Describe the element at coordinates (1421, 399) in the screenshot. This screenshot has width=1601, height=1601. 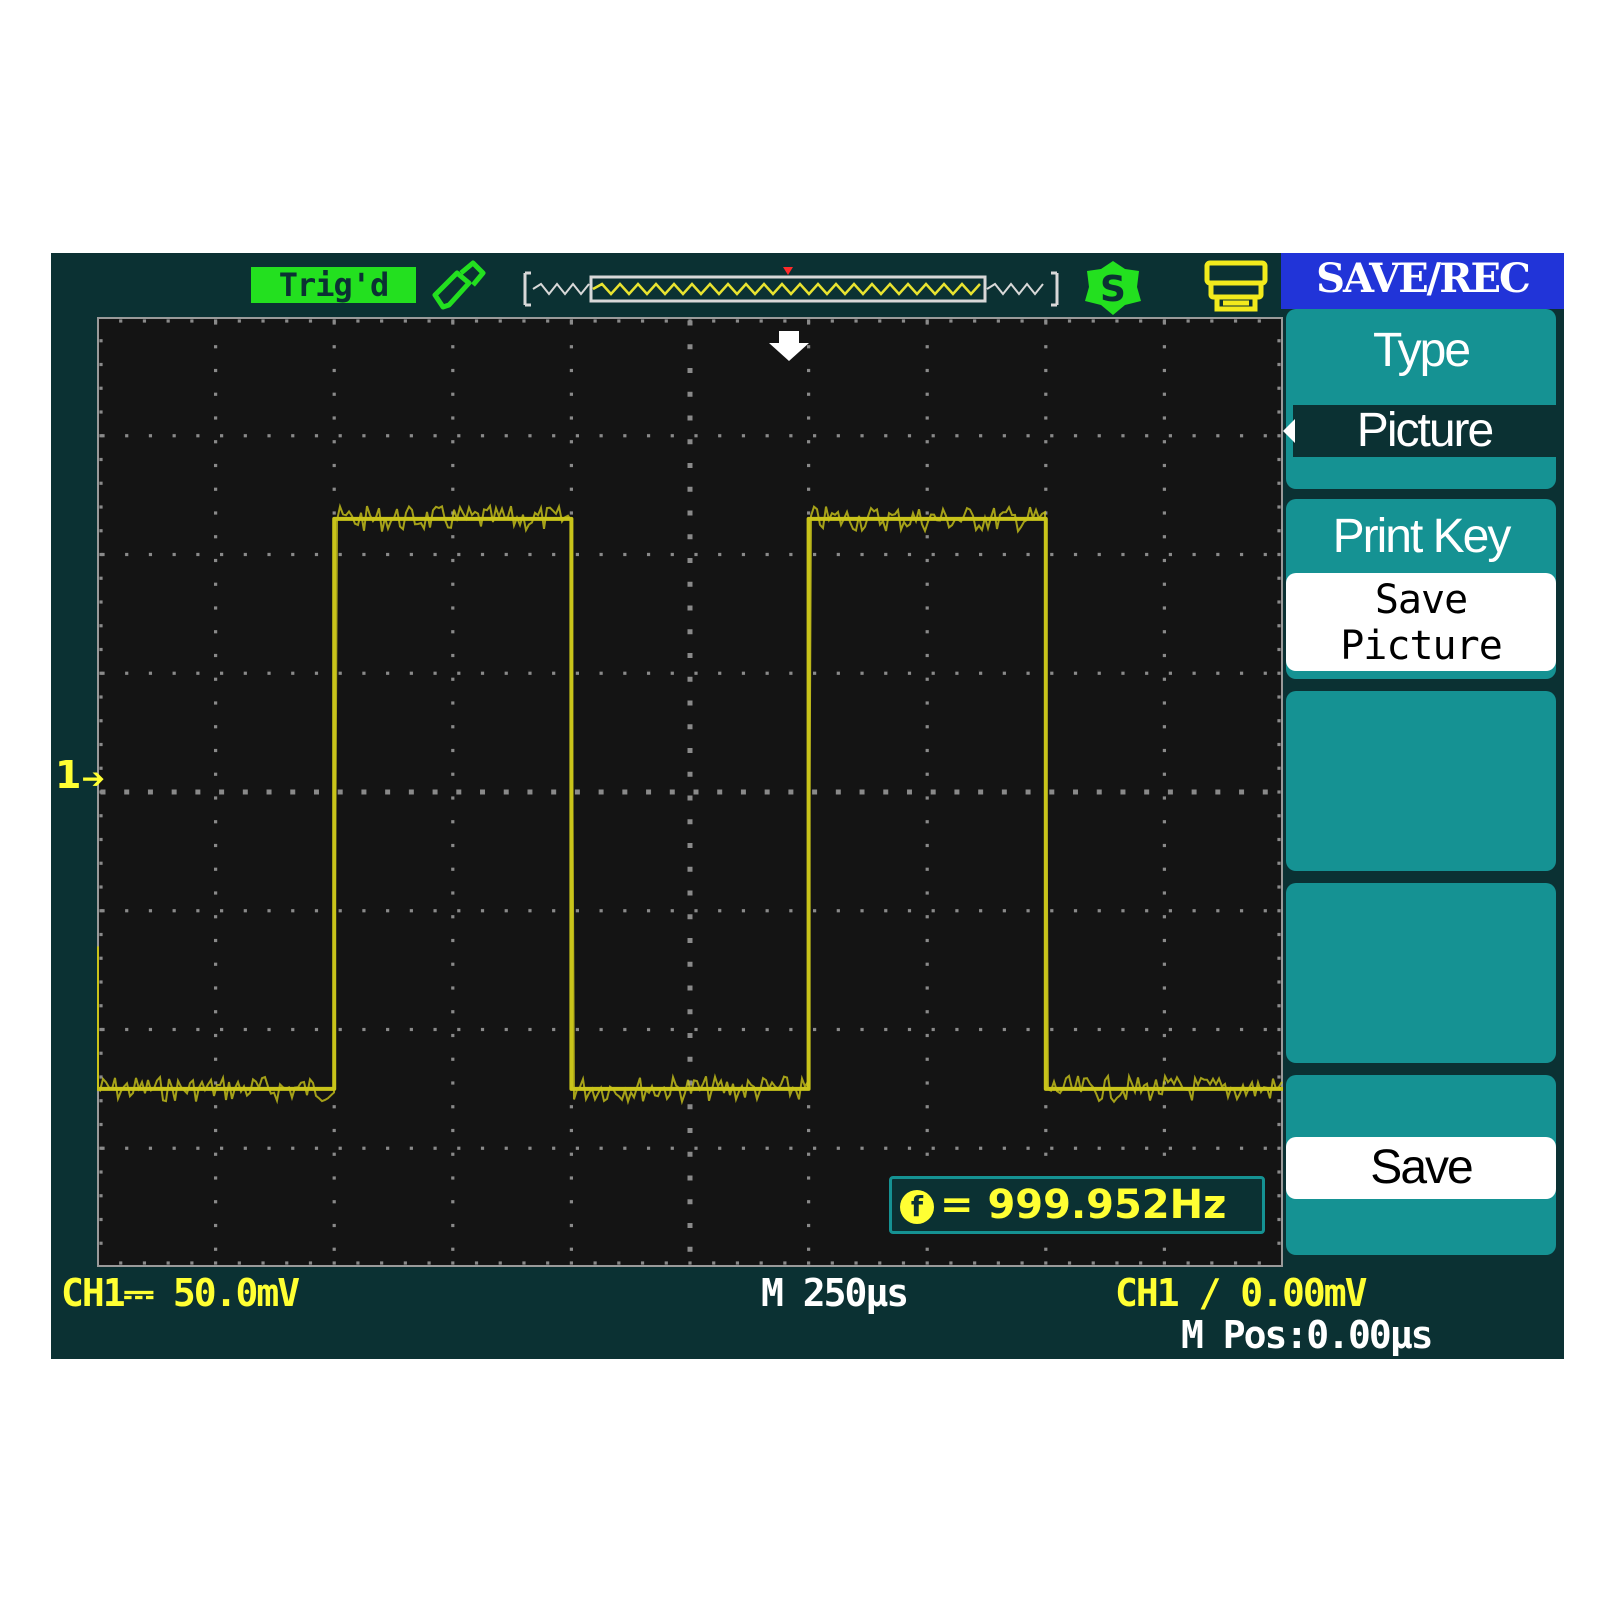
I see `type-button: Type` at that location.